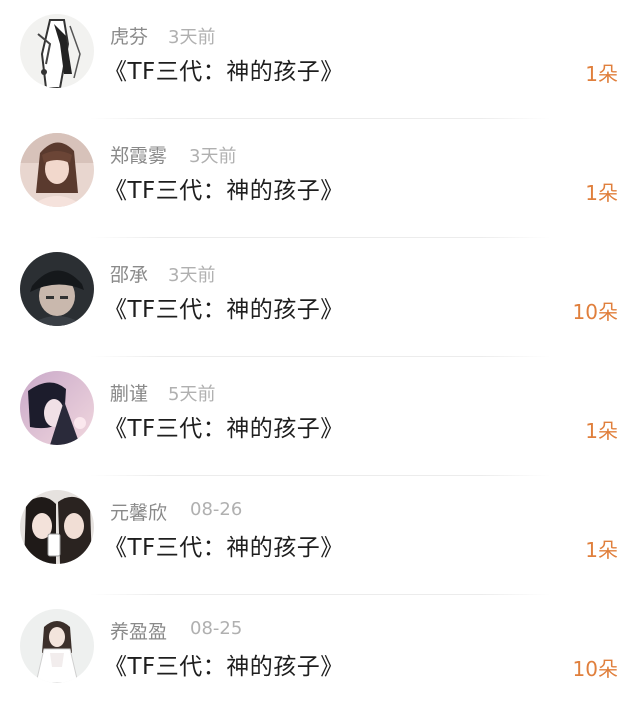 This screenshot has width=640, height=714. I want to click on sent-time: 08-25, so click(216, 628).